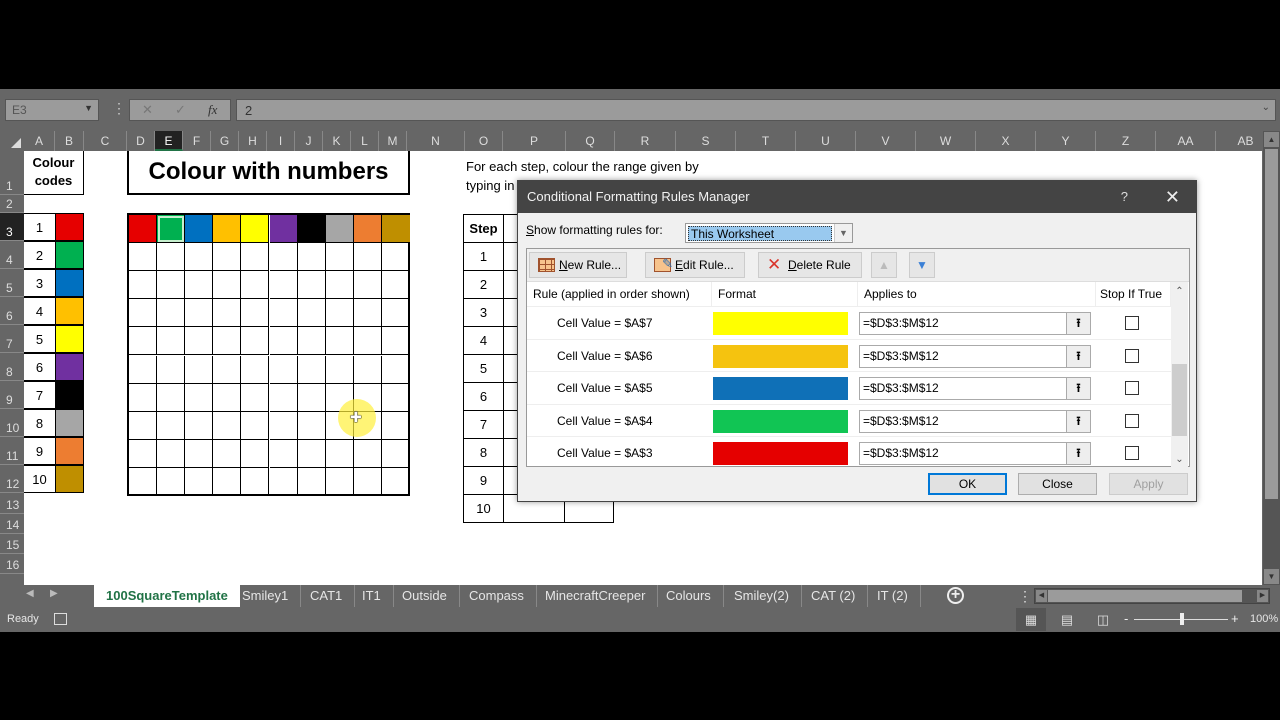 This screenshot has height=720, width=1280. What do you see at coordinates (1182, 619) in the screenshot?
I see `zoom-slider-thumb` at bounding box center [1182, 619].